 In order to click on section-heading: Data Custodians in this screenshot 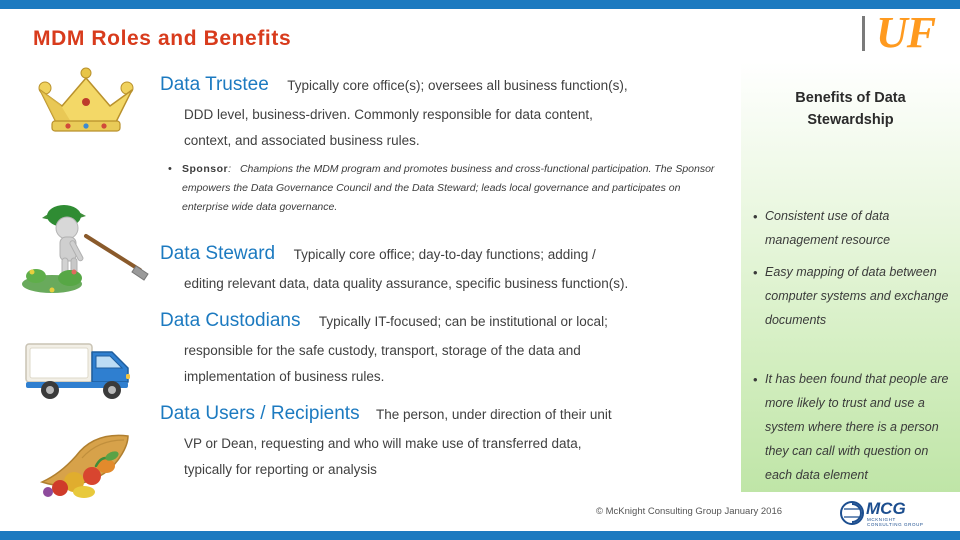, I will do `click(230, 320)`.